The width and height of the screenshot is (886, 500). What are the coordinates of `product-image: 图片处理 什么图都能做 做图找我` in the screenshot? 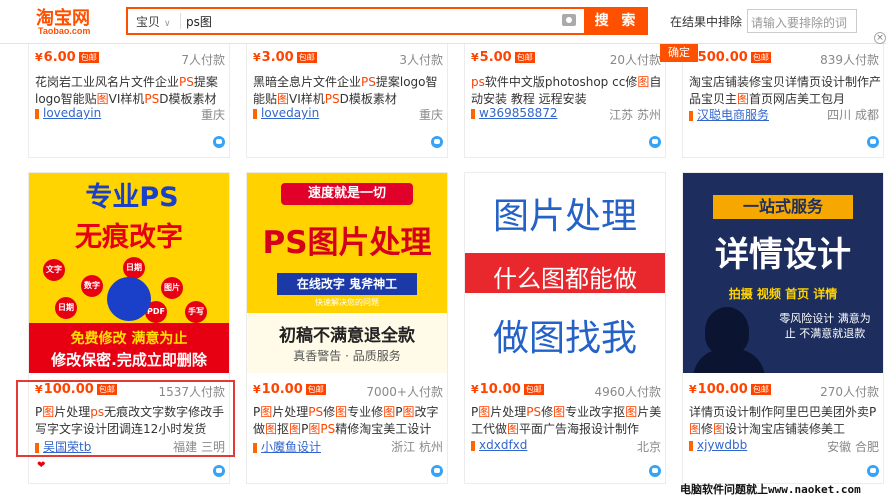 It's located at (565, 273).